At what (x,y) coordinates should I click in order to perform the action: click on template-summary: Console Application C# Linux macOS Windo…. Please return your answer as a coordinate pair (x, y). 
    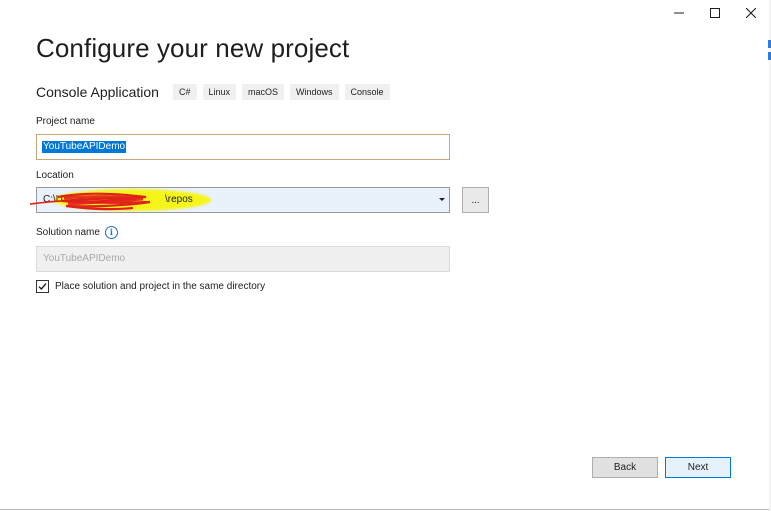
    Looking at the image, I should click on (213, 92).